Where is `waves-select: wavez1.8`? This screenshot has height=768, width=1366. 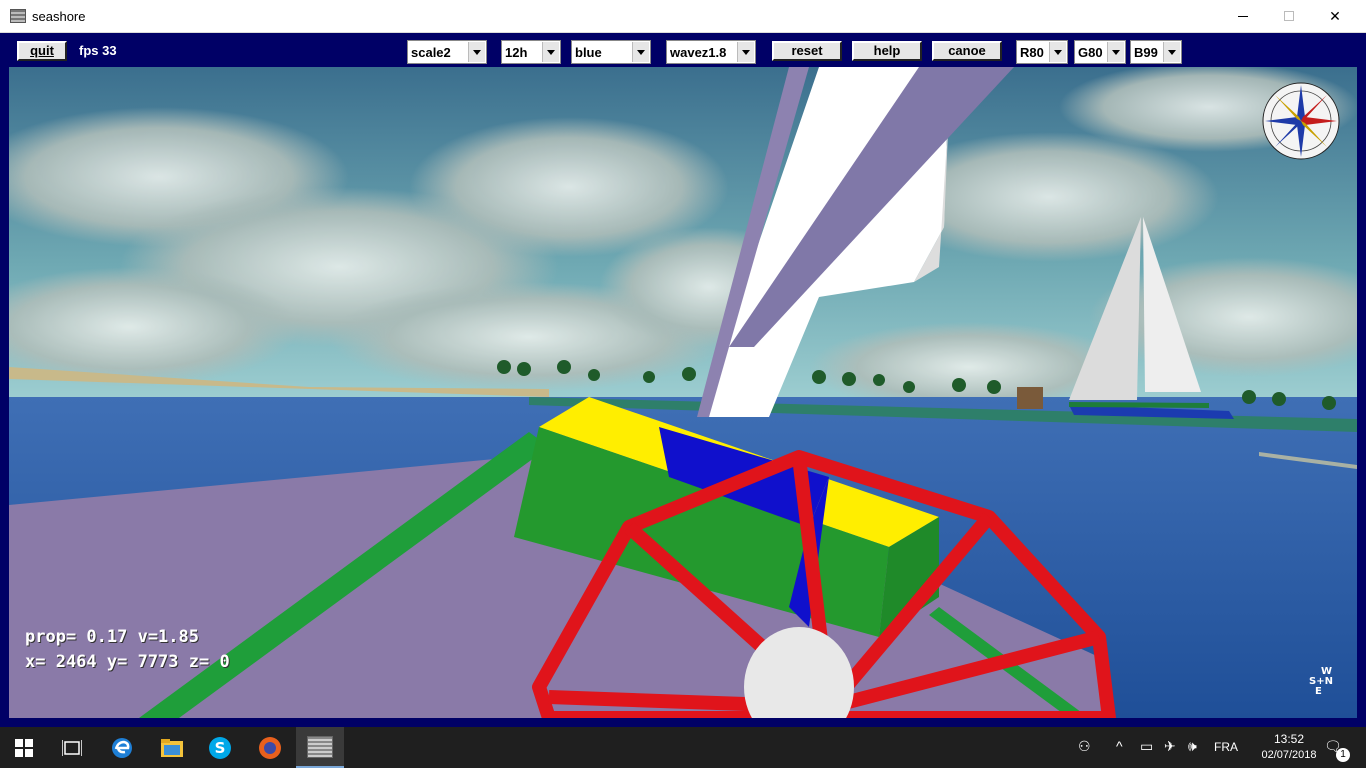 waves-select: wavez1.8 is located at coordinates (711, 52).